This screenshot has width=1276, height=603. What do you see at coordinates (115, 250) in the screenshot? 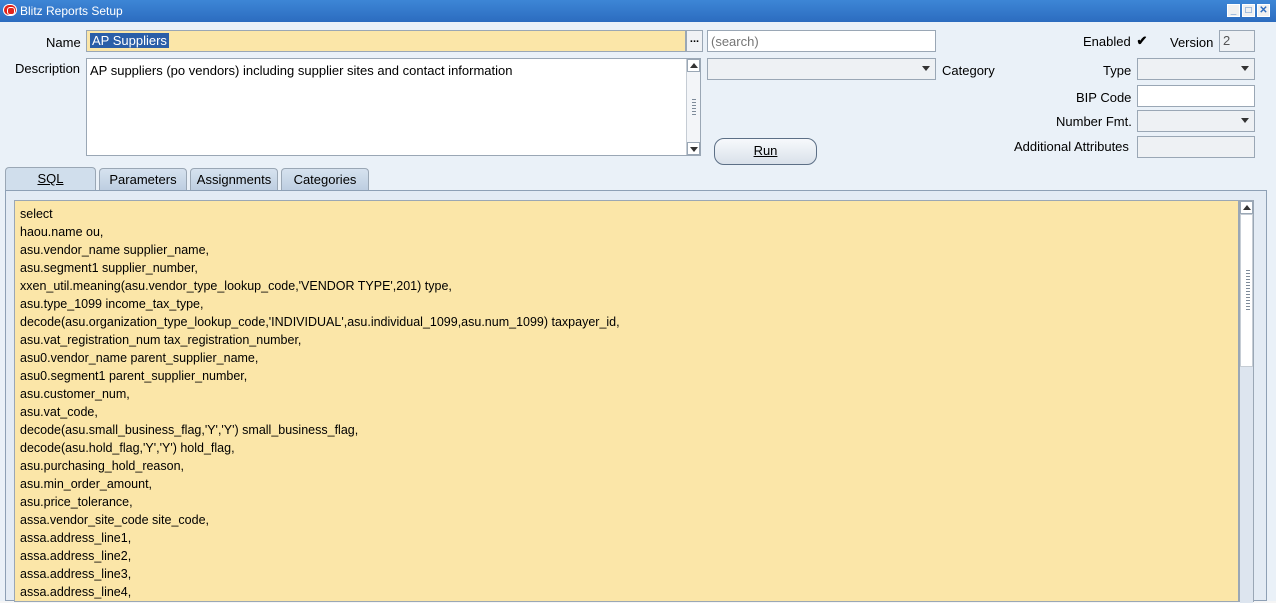
I see `sql-line: asu.vendor_name supplier_name,` at bounding box center [115, 250].